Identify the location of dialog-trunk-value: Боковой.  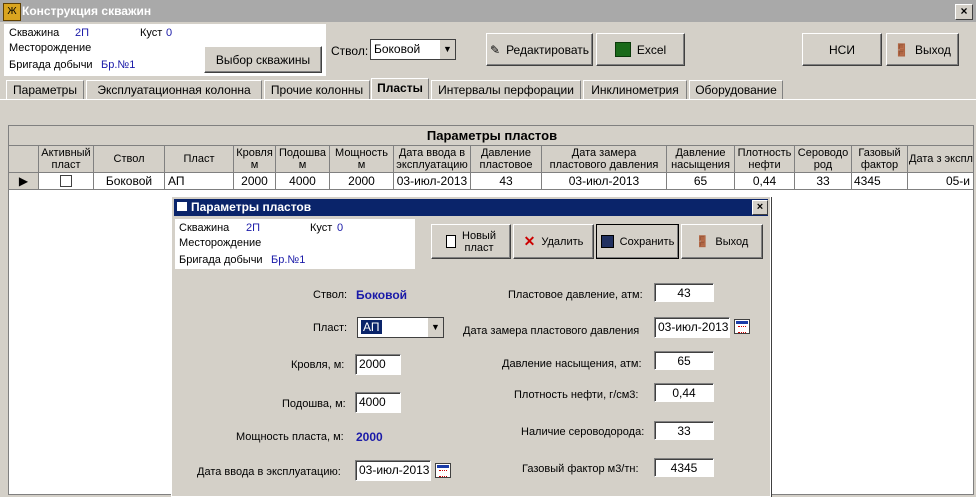
(382, 295).